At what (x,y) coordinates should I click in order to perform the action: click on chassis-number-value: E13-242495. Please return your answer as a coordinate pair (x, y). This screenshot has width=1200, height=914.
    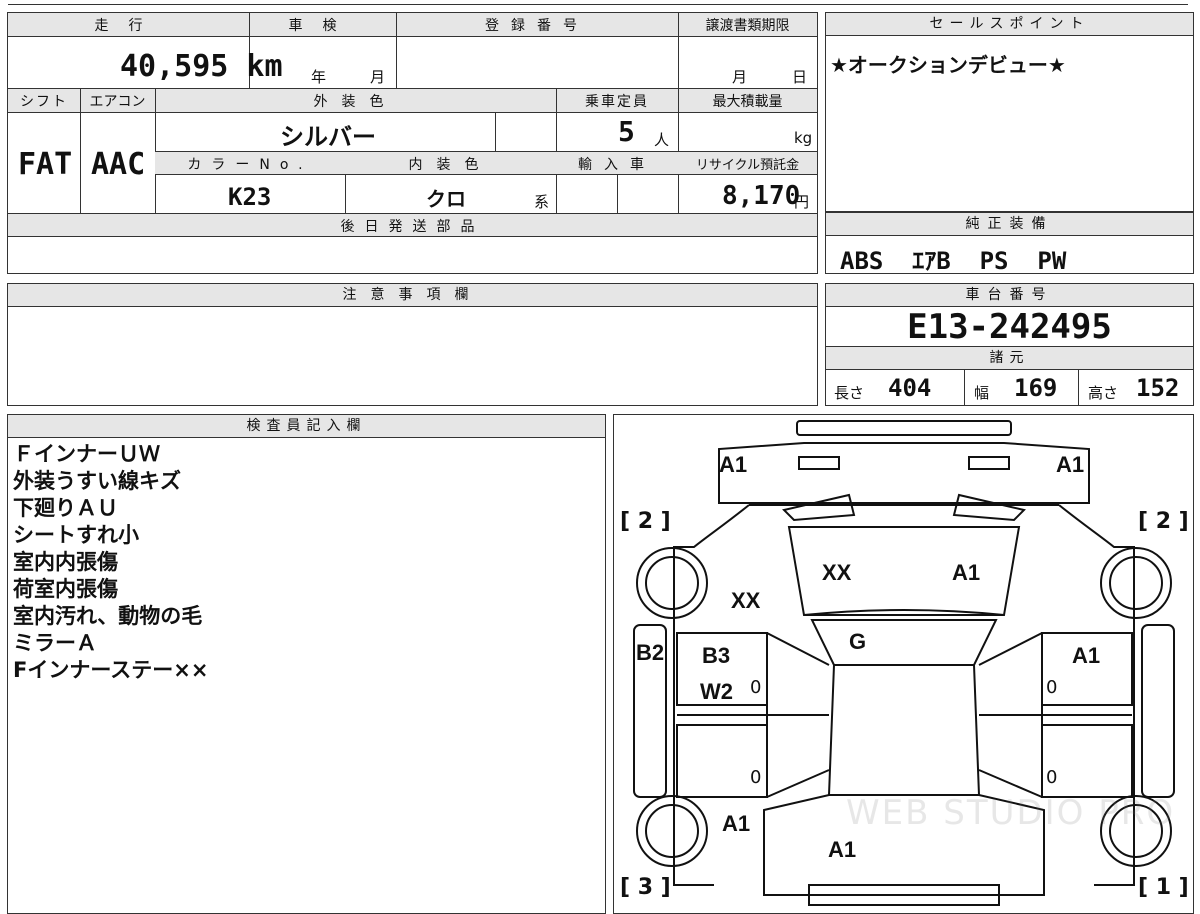
    Looking at the image, I should click on (1009, 327).